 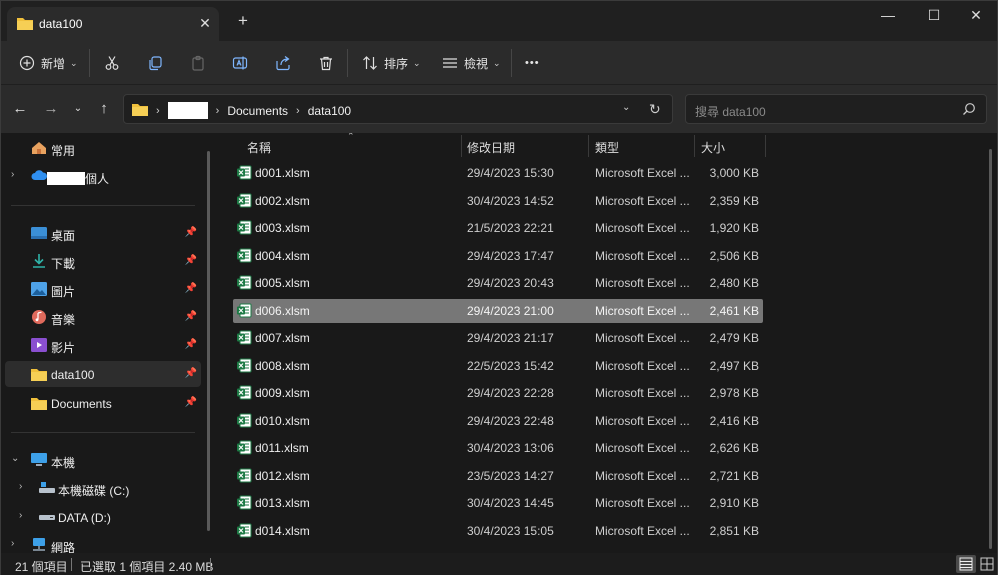 I want to click on address-history-chevron-icon: ⌄, so click(x=626, y=107).